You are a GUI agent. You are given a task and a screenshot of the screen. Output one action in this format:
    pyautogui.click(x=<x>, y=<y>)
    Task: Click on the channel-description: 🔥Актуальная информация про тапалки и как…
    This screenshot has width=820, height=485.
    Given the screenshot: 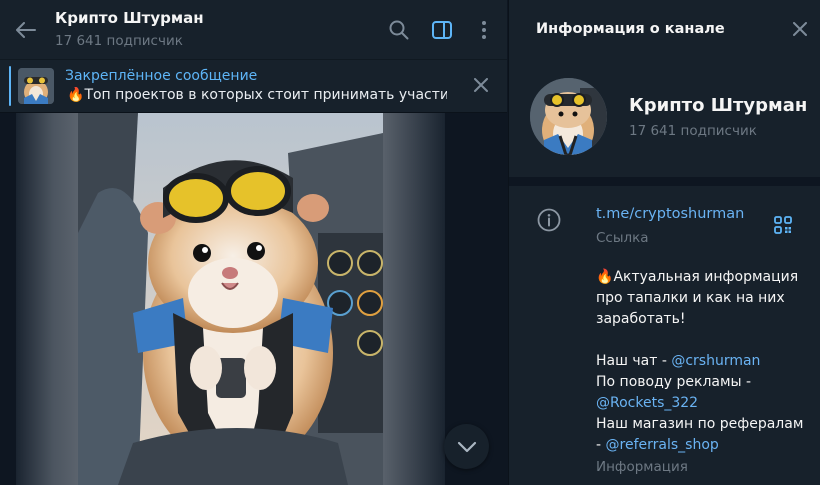 What is the action you would take?
    pyautogui.click(x=703, y=361)
    